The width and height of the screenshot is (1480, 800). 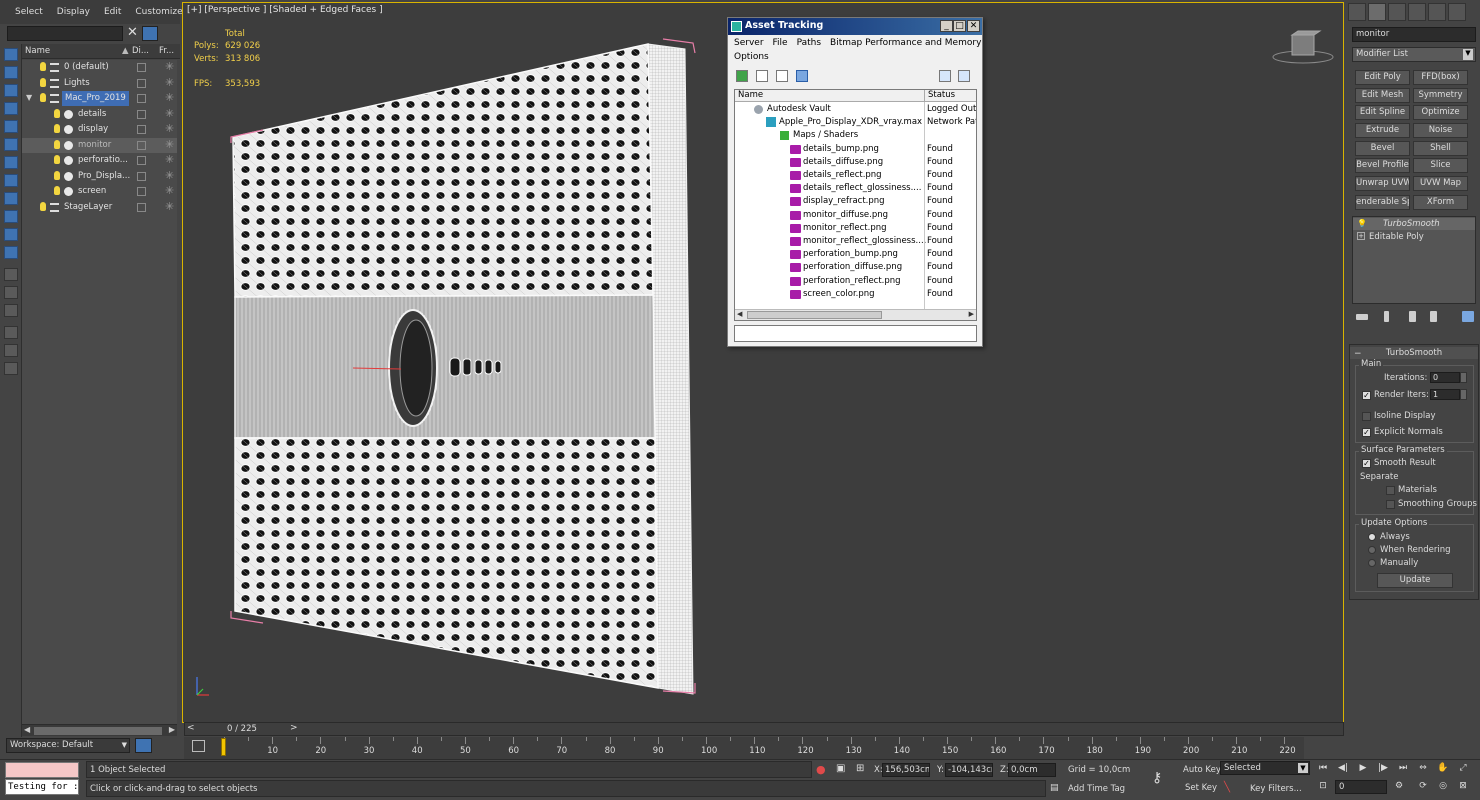 I want to click on layer-toggle-icon, so click(x=11, y=368).